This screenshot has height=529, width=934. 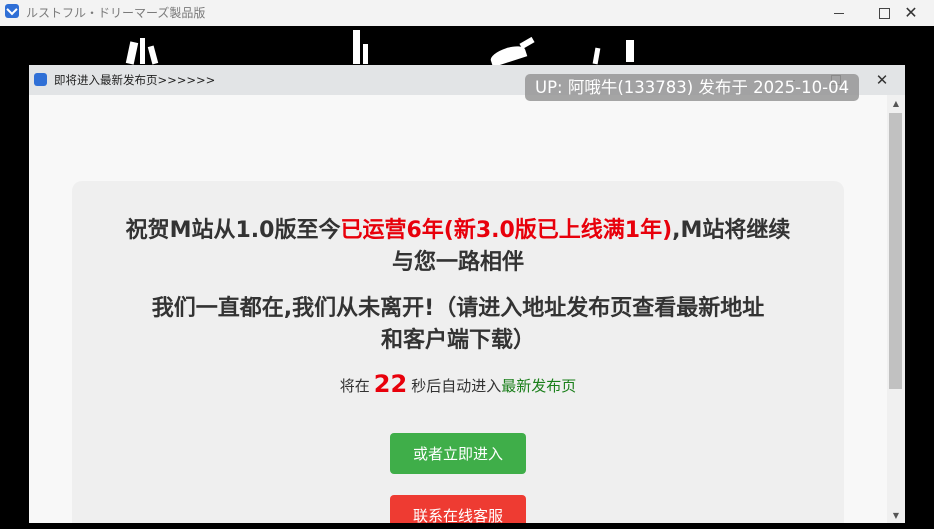 What do you see at coordinates (354, 386) in the screenshot?
I see `countdown-prefix: 将在` at bounding box center [354, 386].